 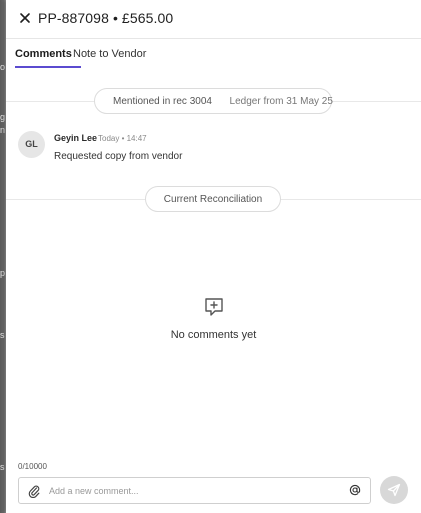 I want to click on comment-author: Geyin Lee, so click(x=76, y=138).